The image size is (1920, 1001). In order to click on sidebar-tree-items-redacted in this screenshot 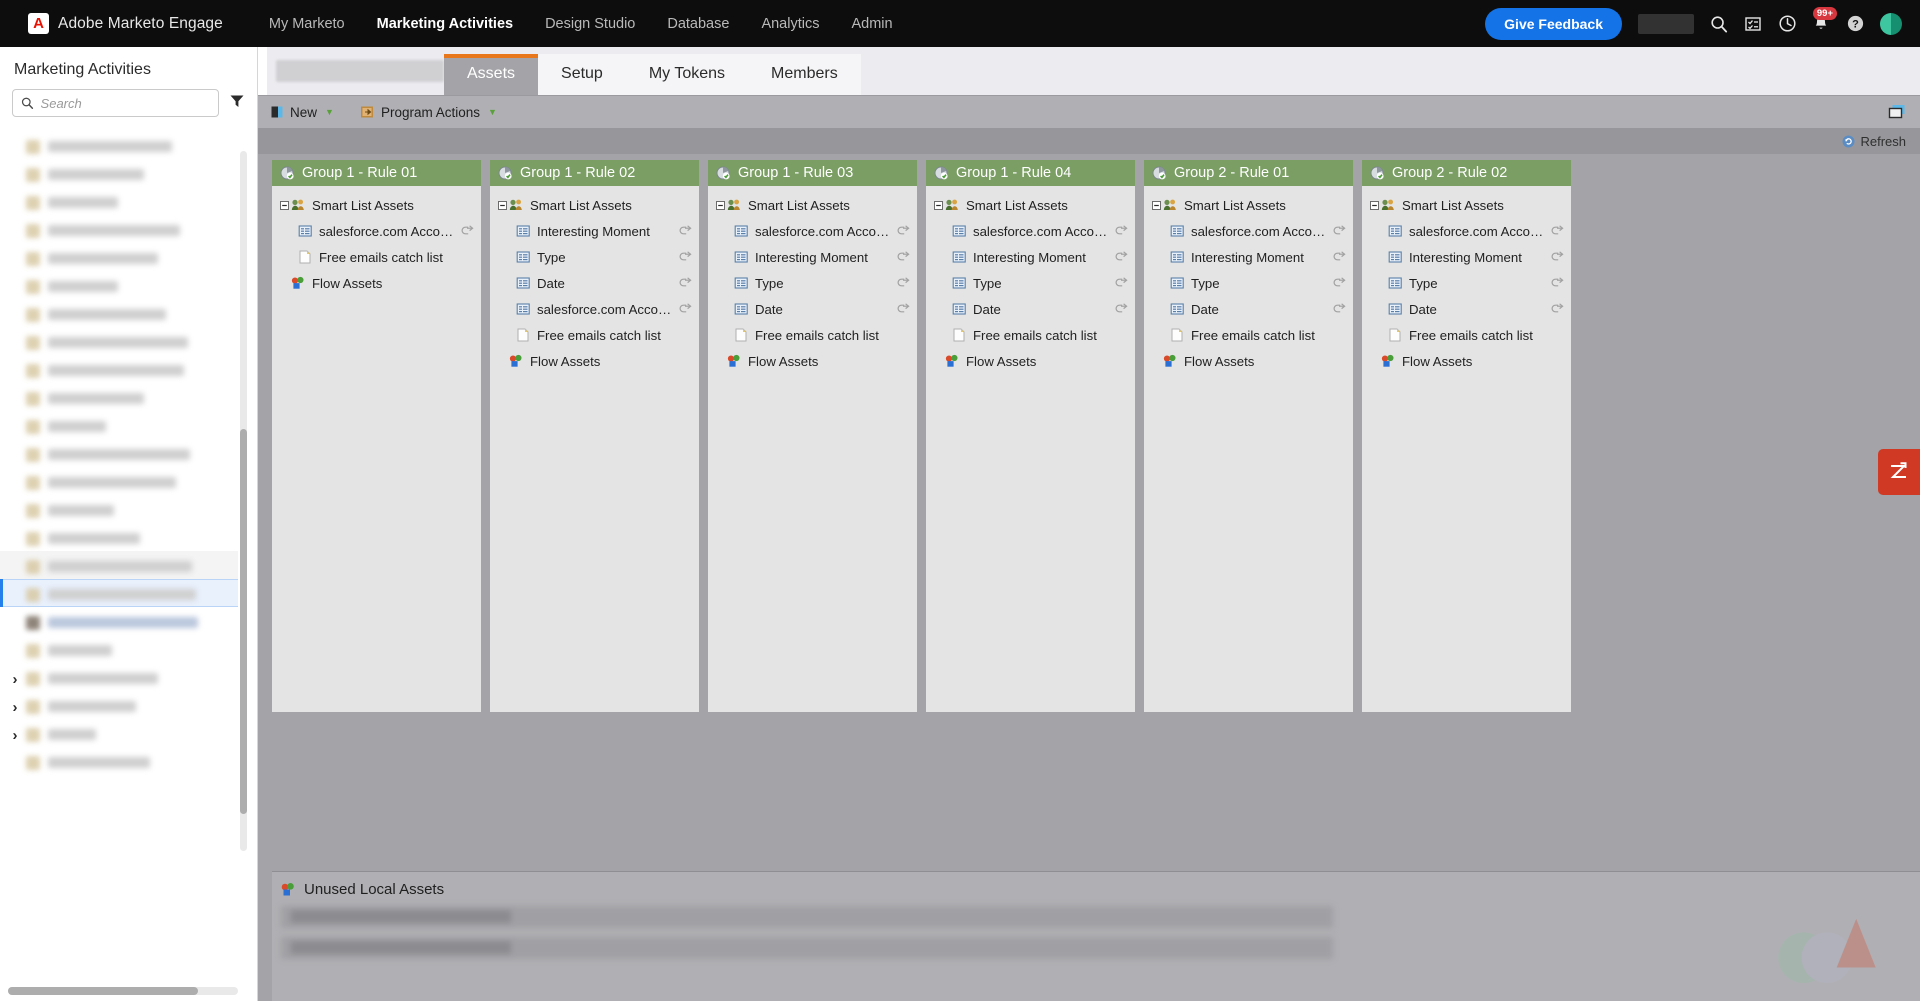, I will do `click(111, 455)`.